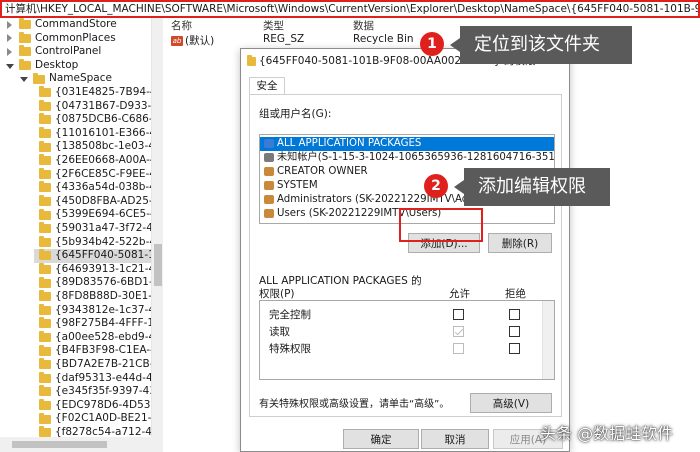  I want to click on tree-item: Desktop, so click(78, 66).